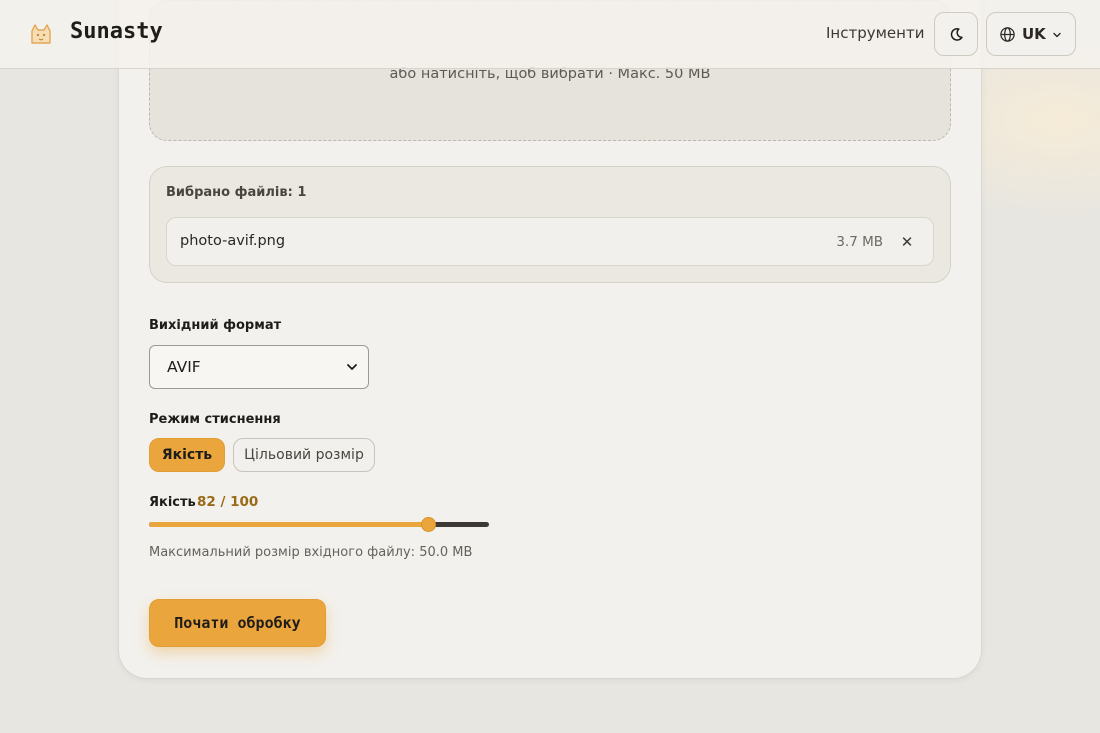 This screenshot has height=733, width=1100. I want to click on language-code: UK, so click(1034, 34).